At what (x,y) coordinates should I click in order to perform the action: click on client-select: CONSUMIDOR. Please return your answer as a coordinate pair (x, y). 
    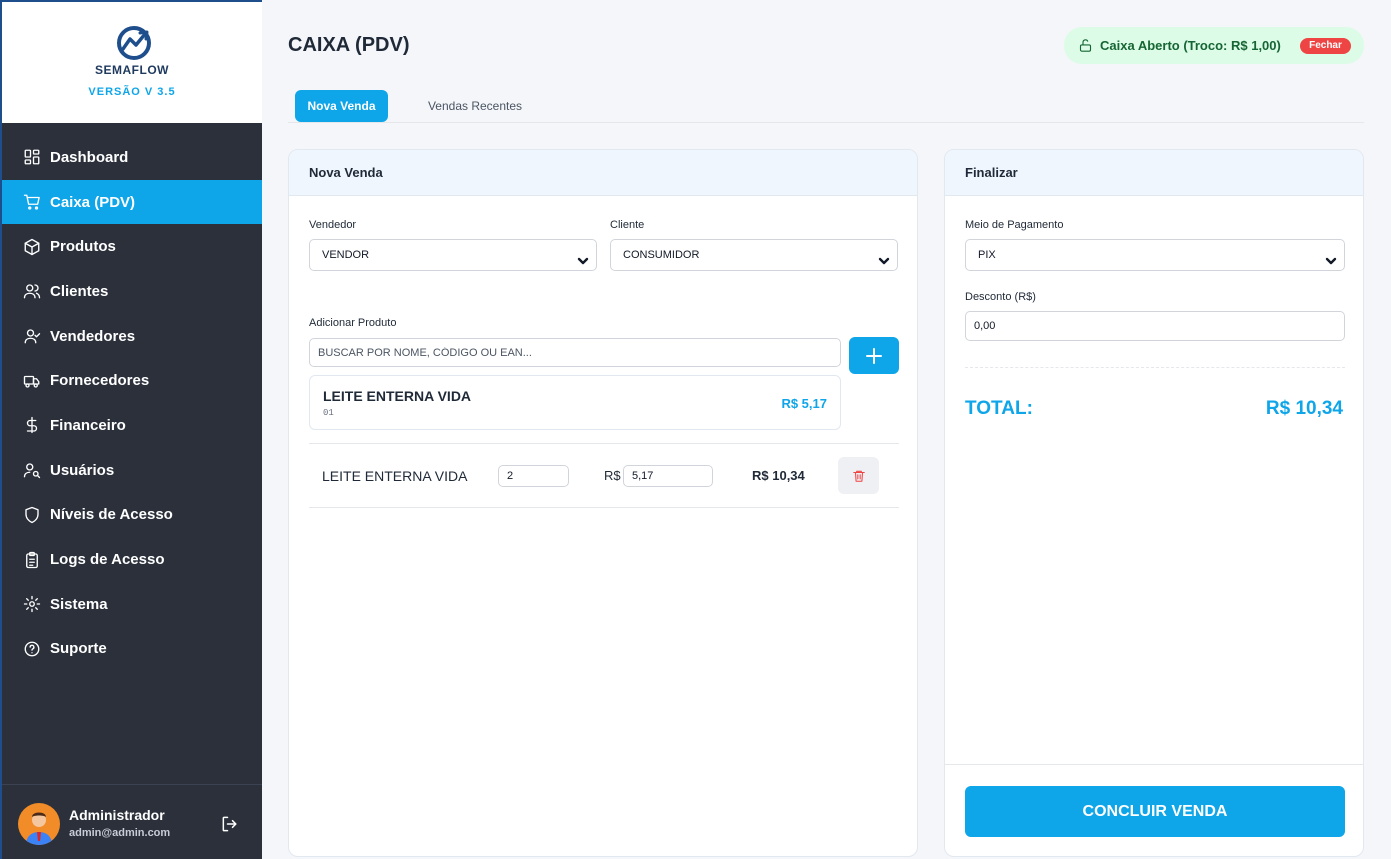
    Looking at the image, I should click on (754, 255).